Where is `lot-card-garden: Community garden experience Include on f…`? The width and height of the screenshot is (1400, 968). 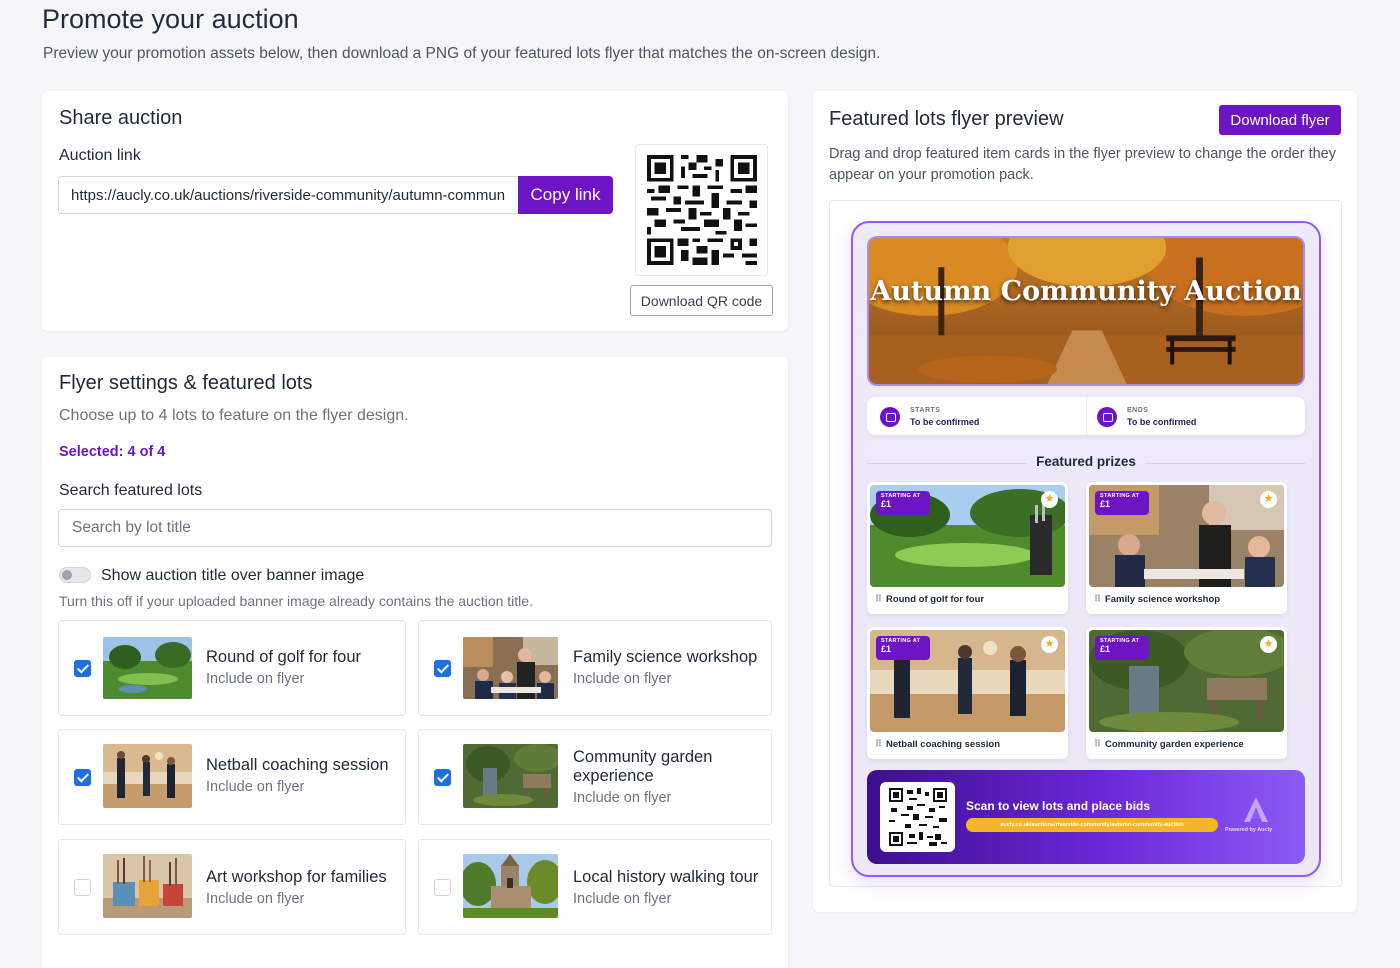 lot-card-garden: Community garden experience Include on f… is located at coordinates (595, 777).